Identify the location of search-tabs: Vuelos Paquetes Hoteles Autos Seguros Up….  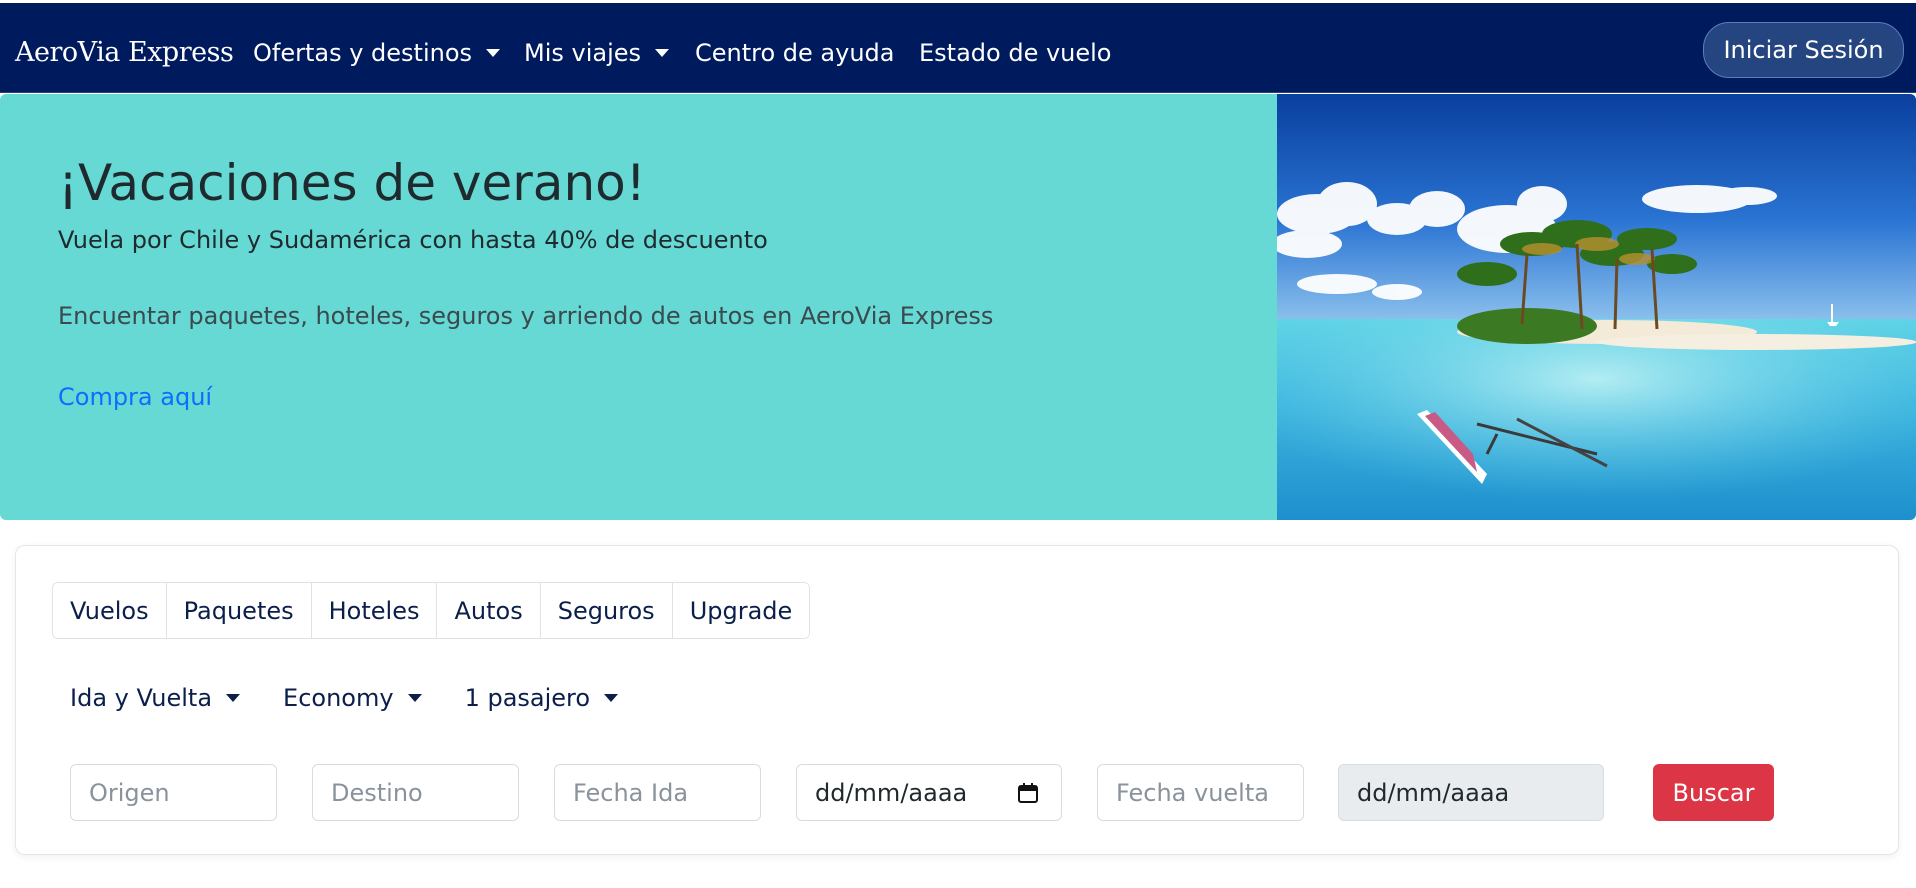
(431, 610).